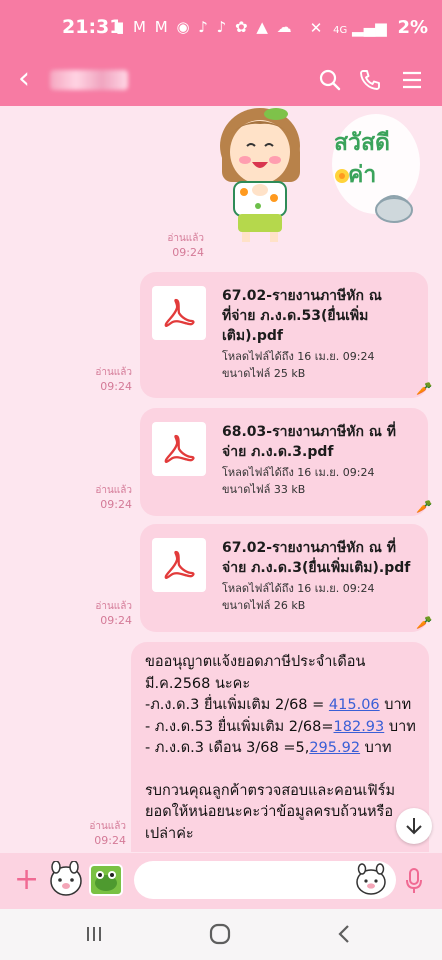 This screenshot has width=442, height=960. What do you see at coordinates (89, 80) in the screenshot?
I see `contact-name-blurred` at bounding box center [89, 80].